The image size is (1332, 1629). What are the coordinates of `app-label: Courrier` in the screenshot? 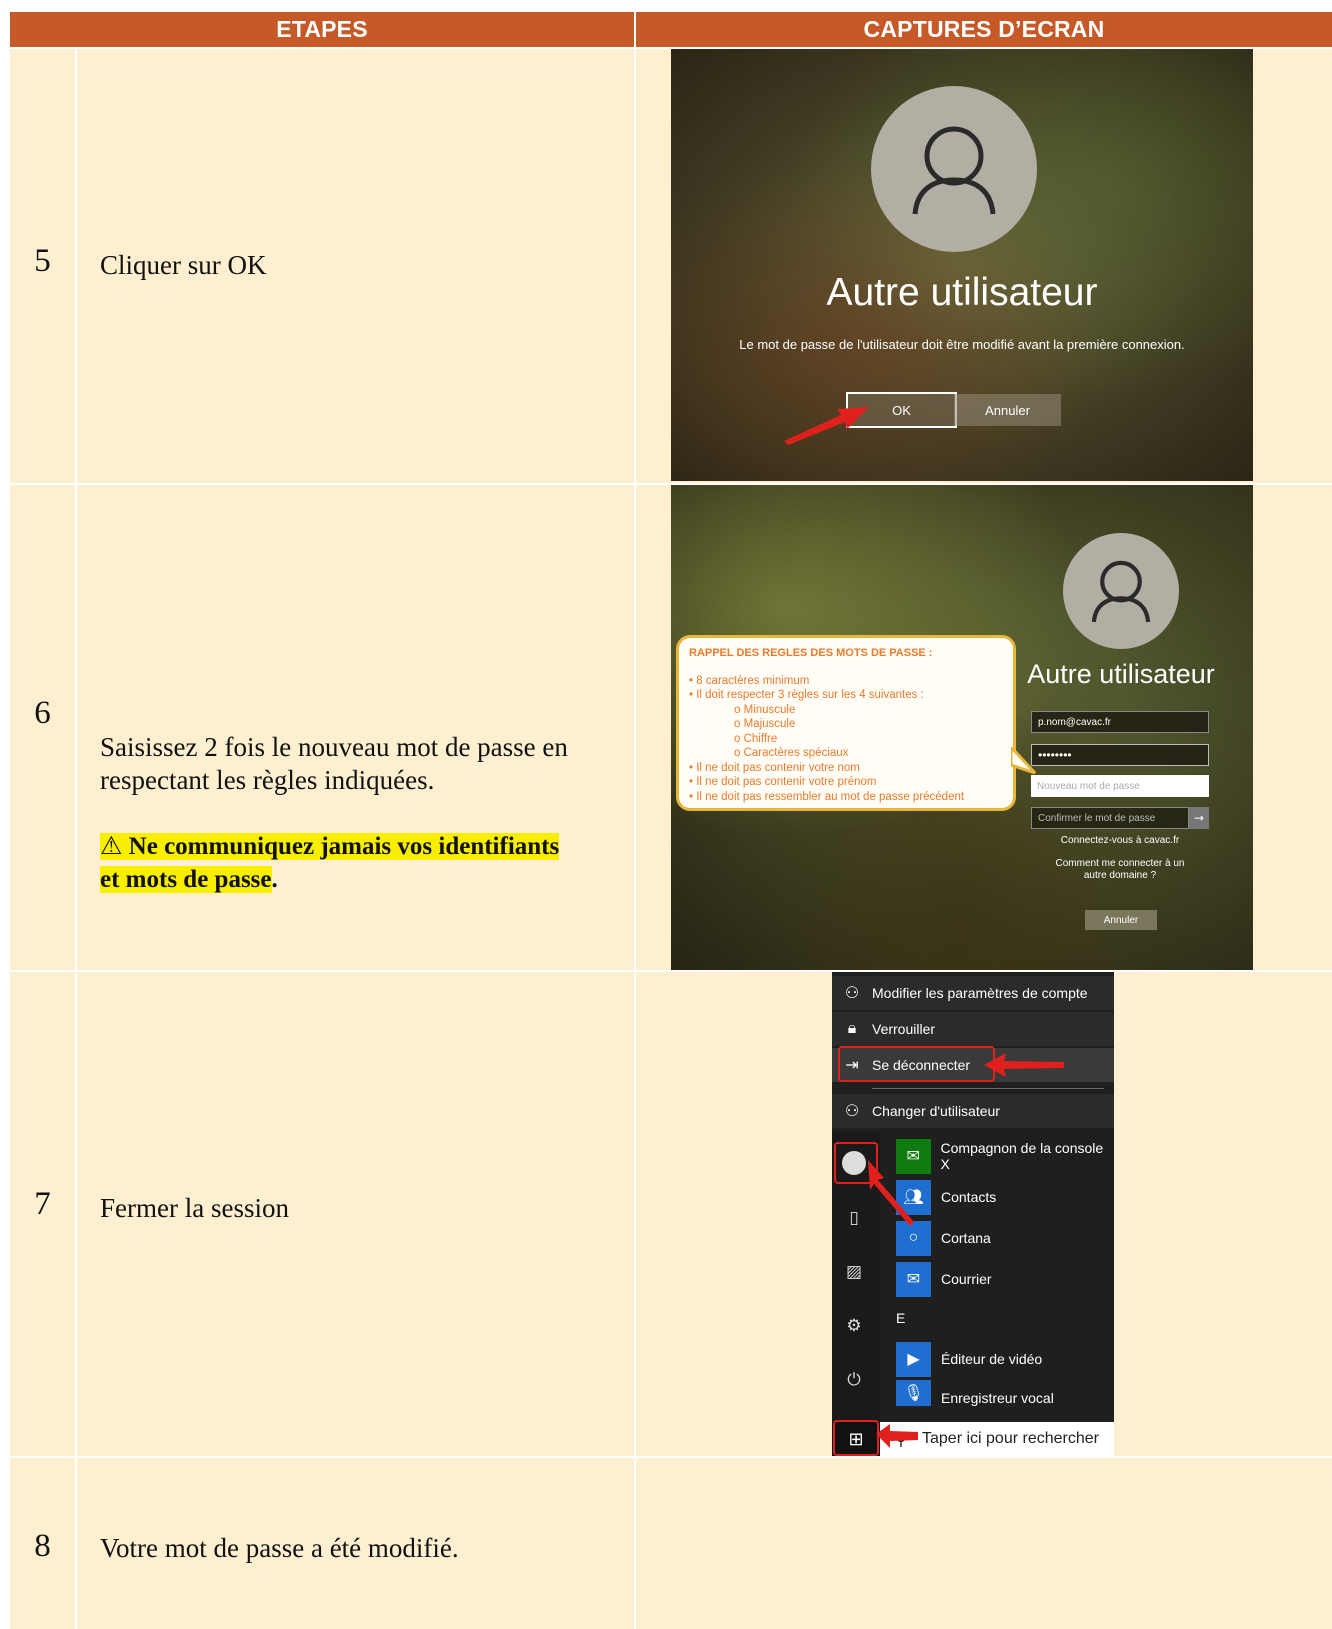 It's located at (966, 1279).